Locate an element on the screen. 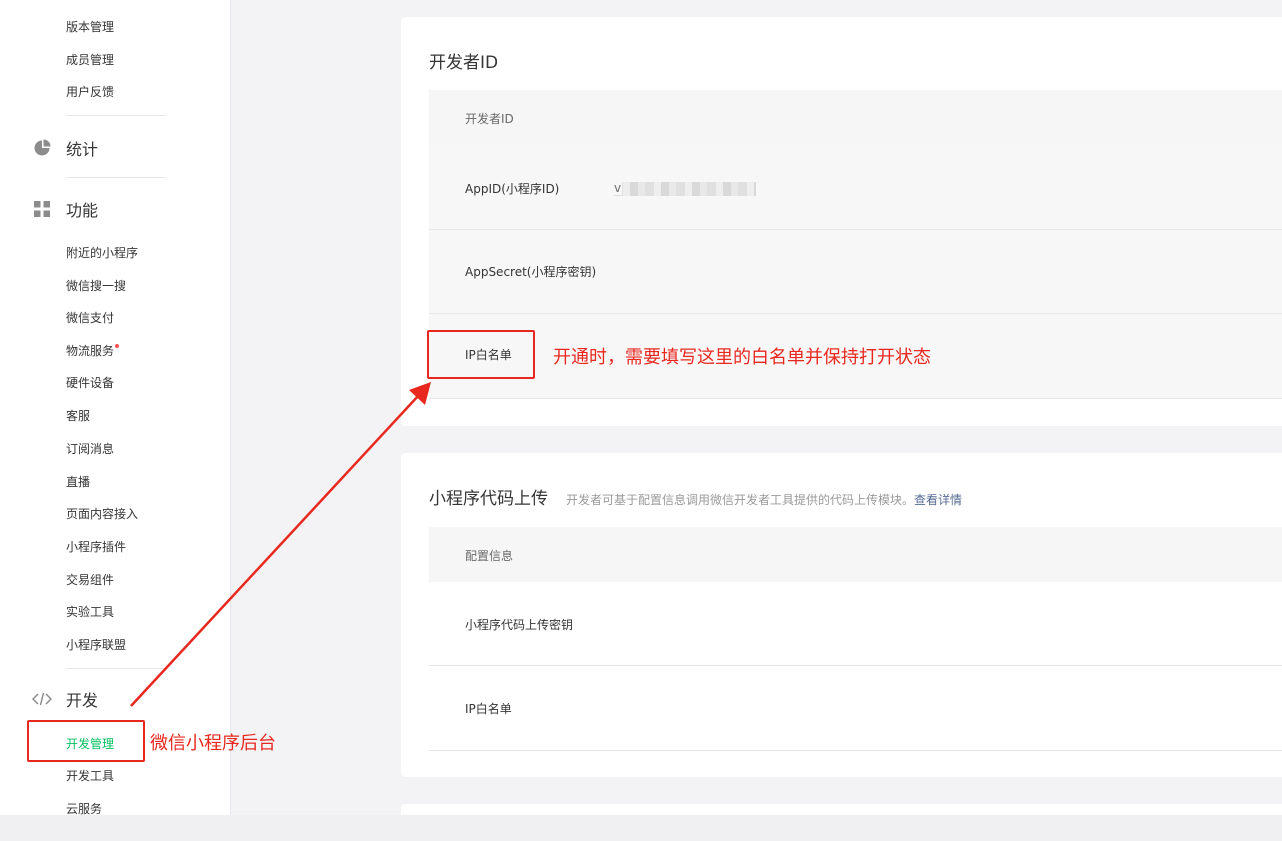 This screenshot has height=841, width=1282. card-title-group: 小程序代码上传 开发者可基于配置信息调用微信开发者工具提供的代码上传模块。查看详情 is located at coordinates (695, 496).